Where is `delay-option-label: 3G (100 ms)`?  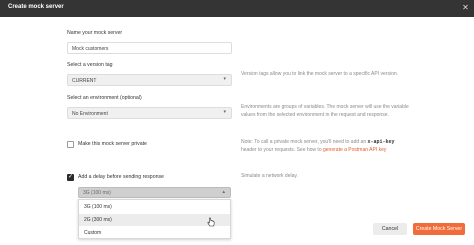 delay-option-label: 3G (100 ms) is located at coordinates (98, 207).